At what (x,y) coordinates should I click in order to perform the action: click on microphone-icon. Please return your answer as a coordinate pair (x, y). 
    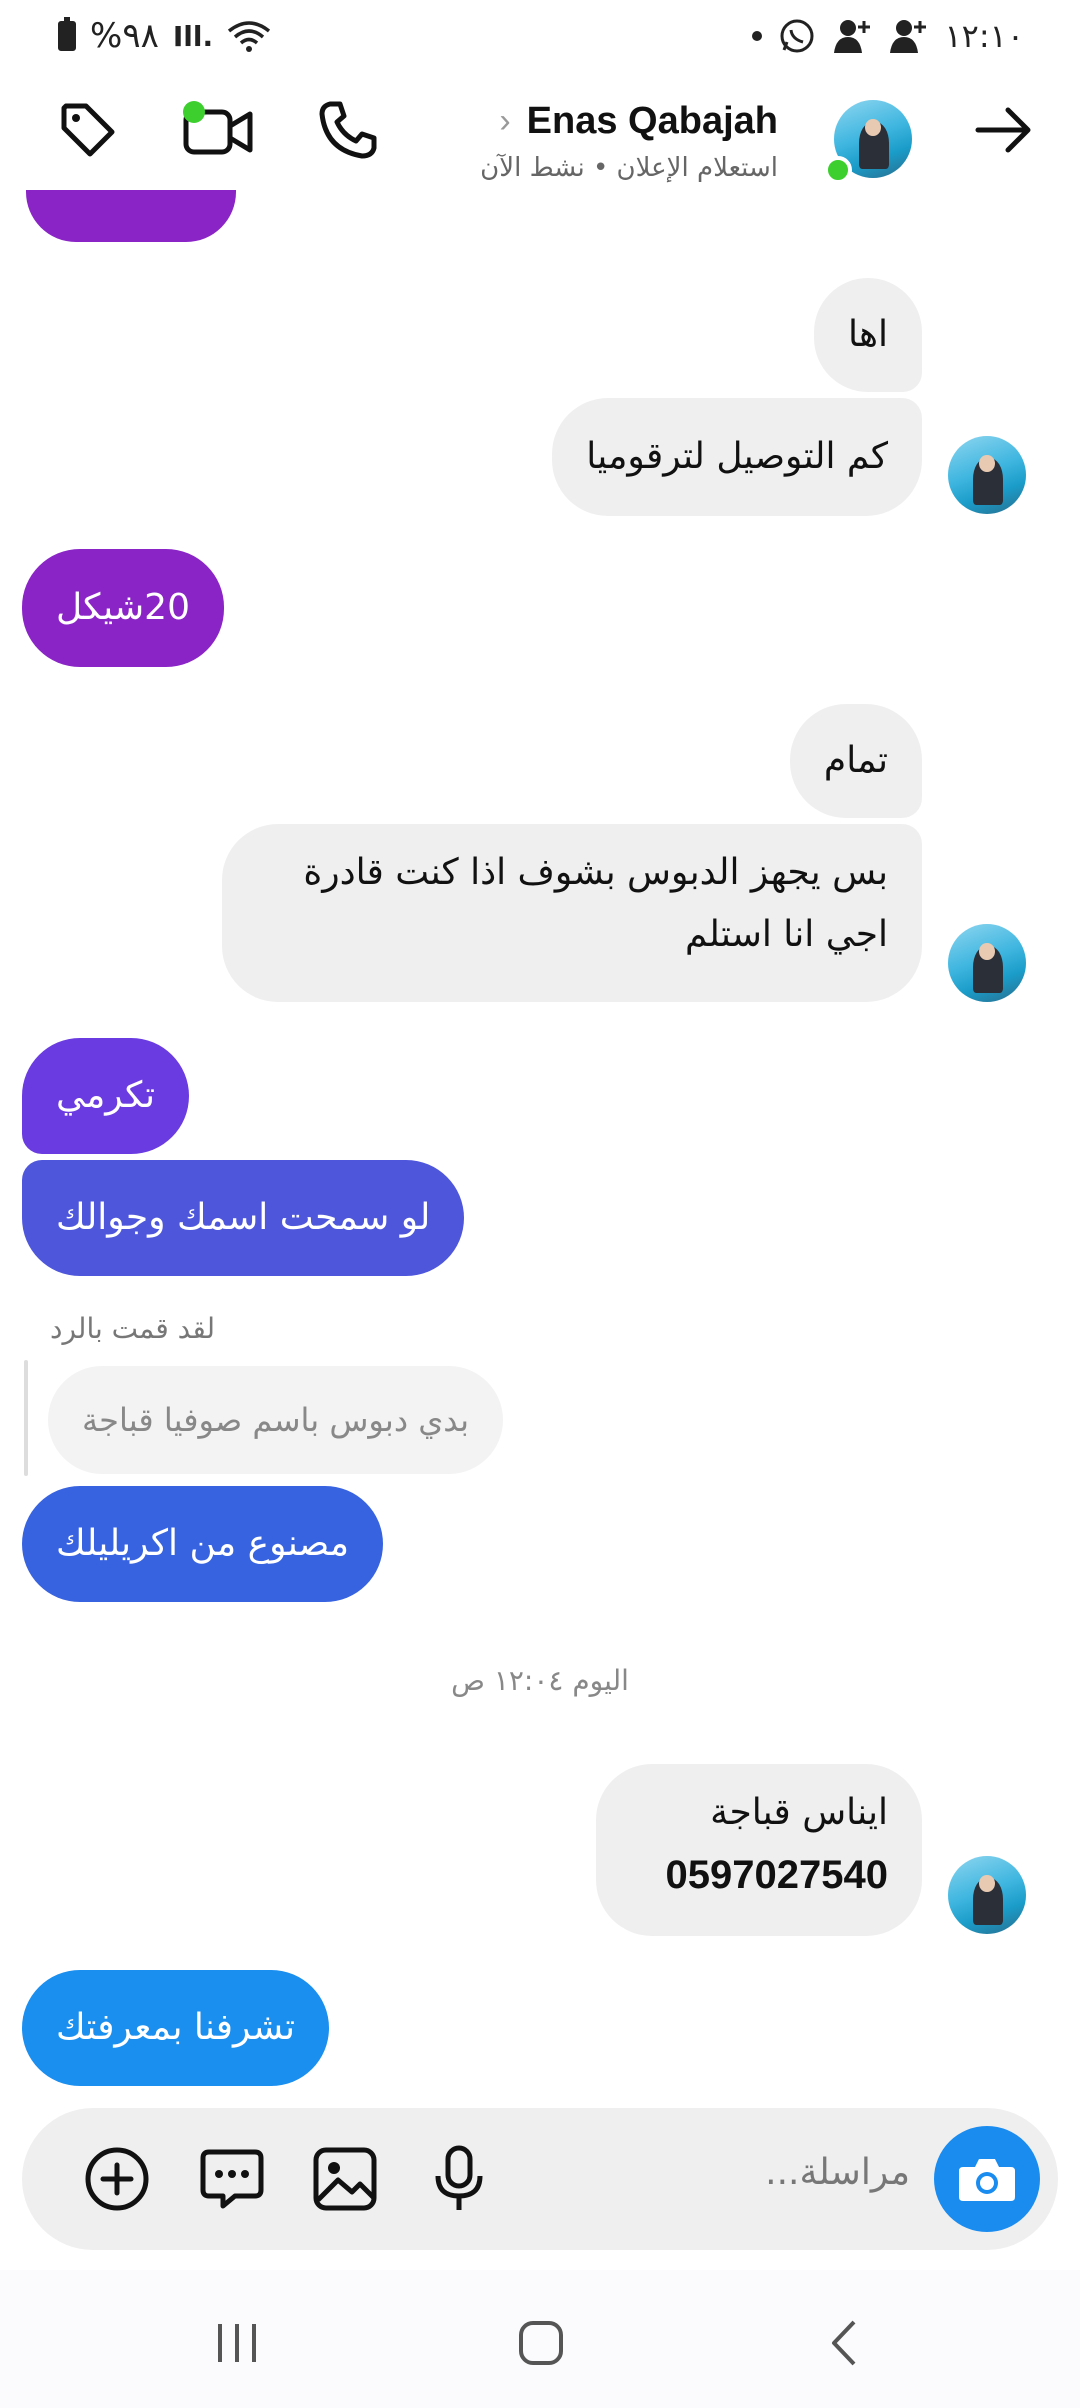
    Looking at the image, I should click on (459, 2177).